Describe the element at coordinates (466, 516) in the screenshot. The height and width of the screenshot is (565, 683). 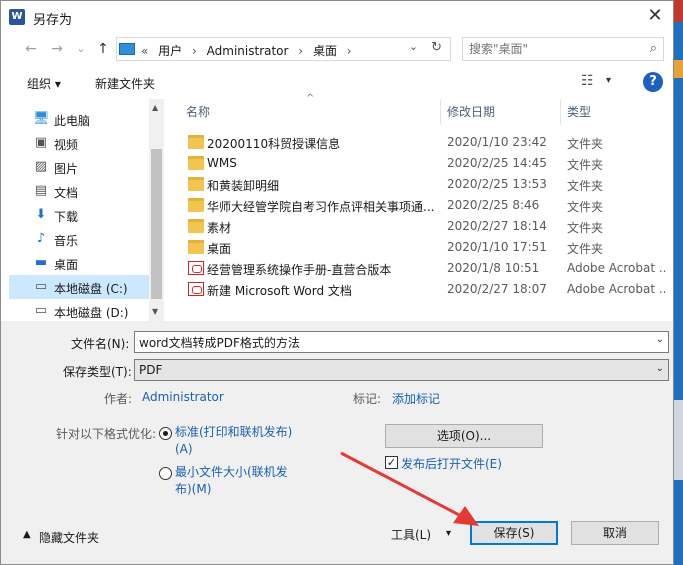
I see `annotation-arrow-head` at that location.